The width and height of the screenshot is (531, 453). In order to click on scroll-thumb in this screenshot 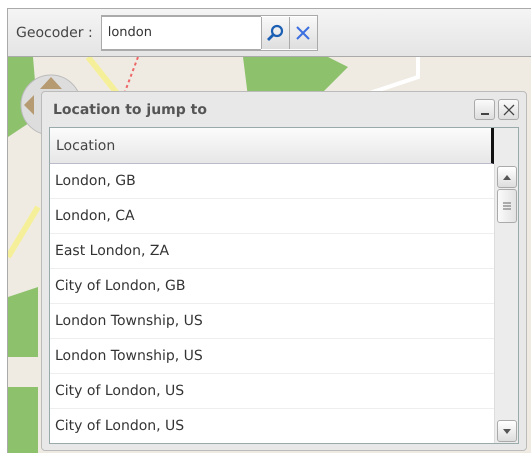, I will do `click(506, 206)`.